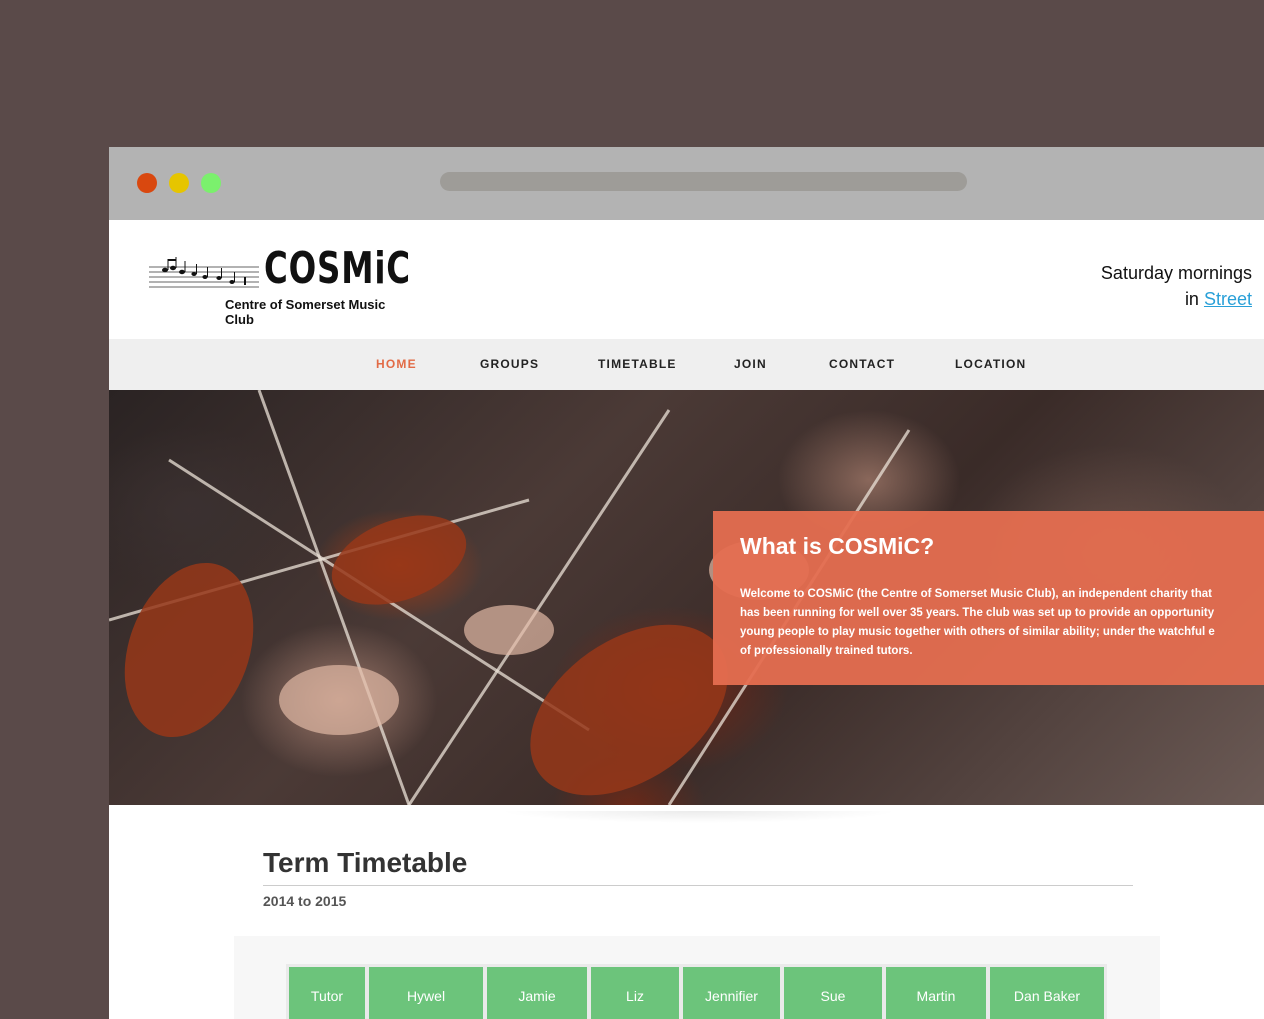  Describe the element at coordinates (698, 885) in the screenshot. I see `title-rule` at that location.